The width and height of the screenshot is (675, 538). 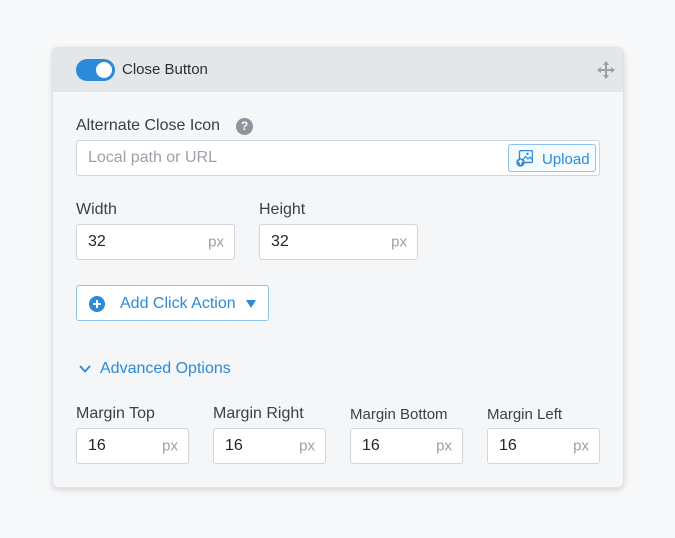 What do you see at coordinates (96, 209) in the screenshot?
I see `width-label: Width` at bounding box center [96, 209].